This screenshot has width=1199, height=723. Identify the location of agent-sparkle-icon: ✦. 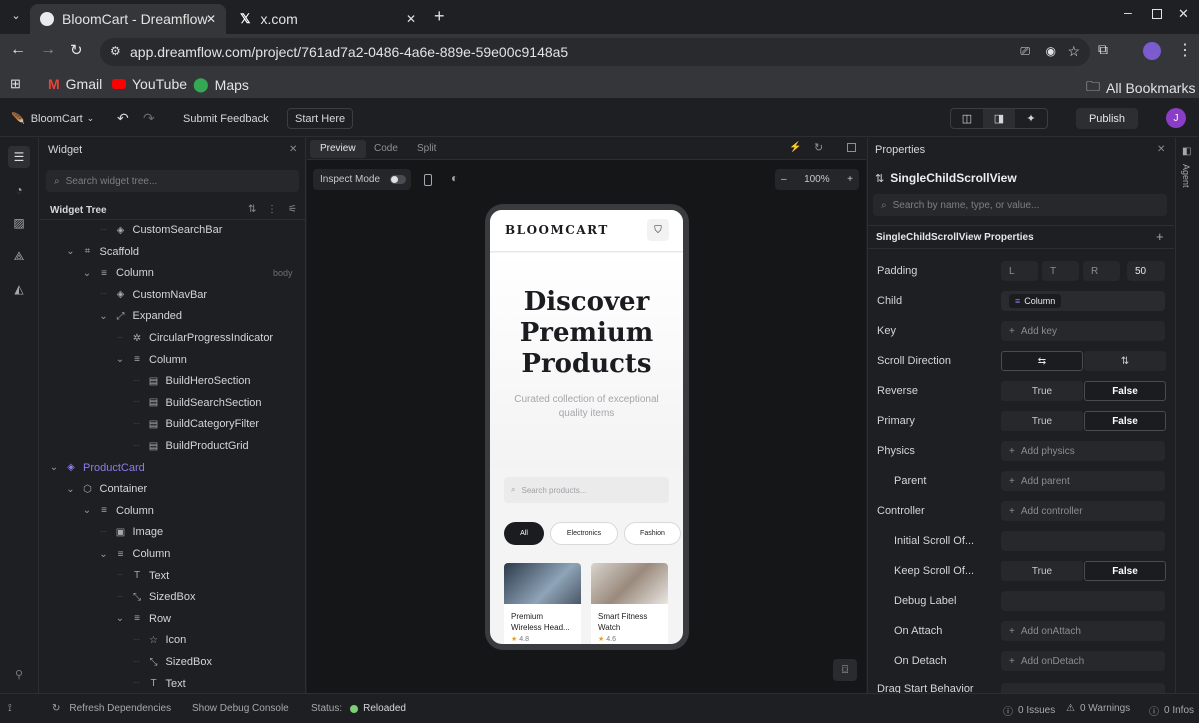
(1031, 118).